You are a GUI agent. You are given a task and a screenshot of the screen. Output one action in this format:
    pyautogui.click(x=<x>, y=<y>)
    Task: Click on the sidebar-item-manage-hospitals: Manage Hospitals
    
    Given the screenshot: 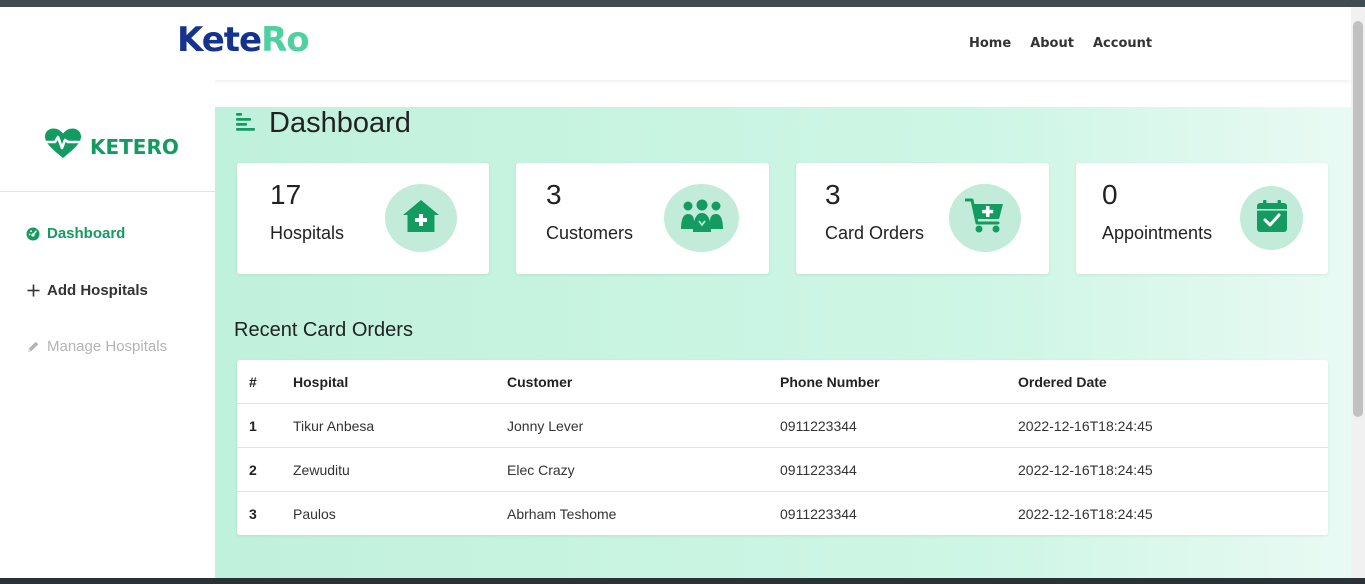 What is the action you would take?
    pyautogui.click(x=96, y=346)
    